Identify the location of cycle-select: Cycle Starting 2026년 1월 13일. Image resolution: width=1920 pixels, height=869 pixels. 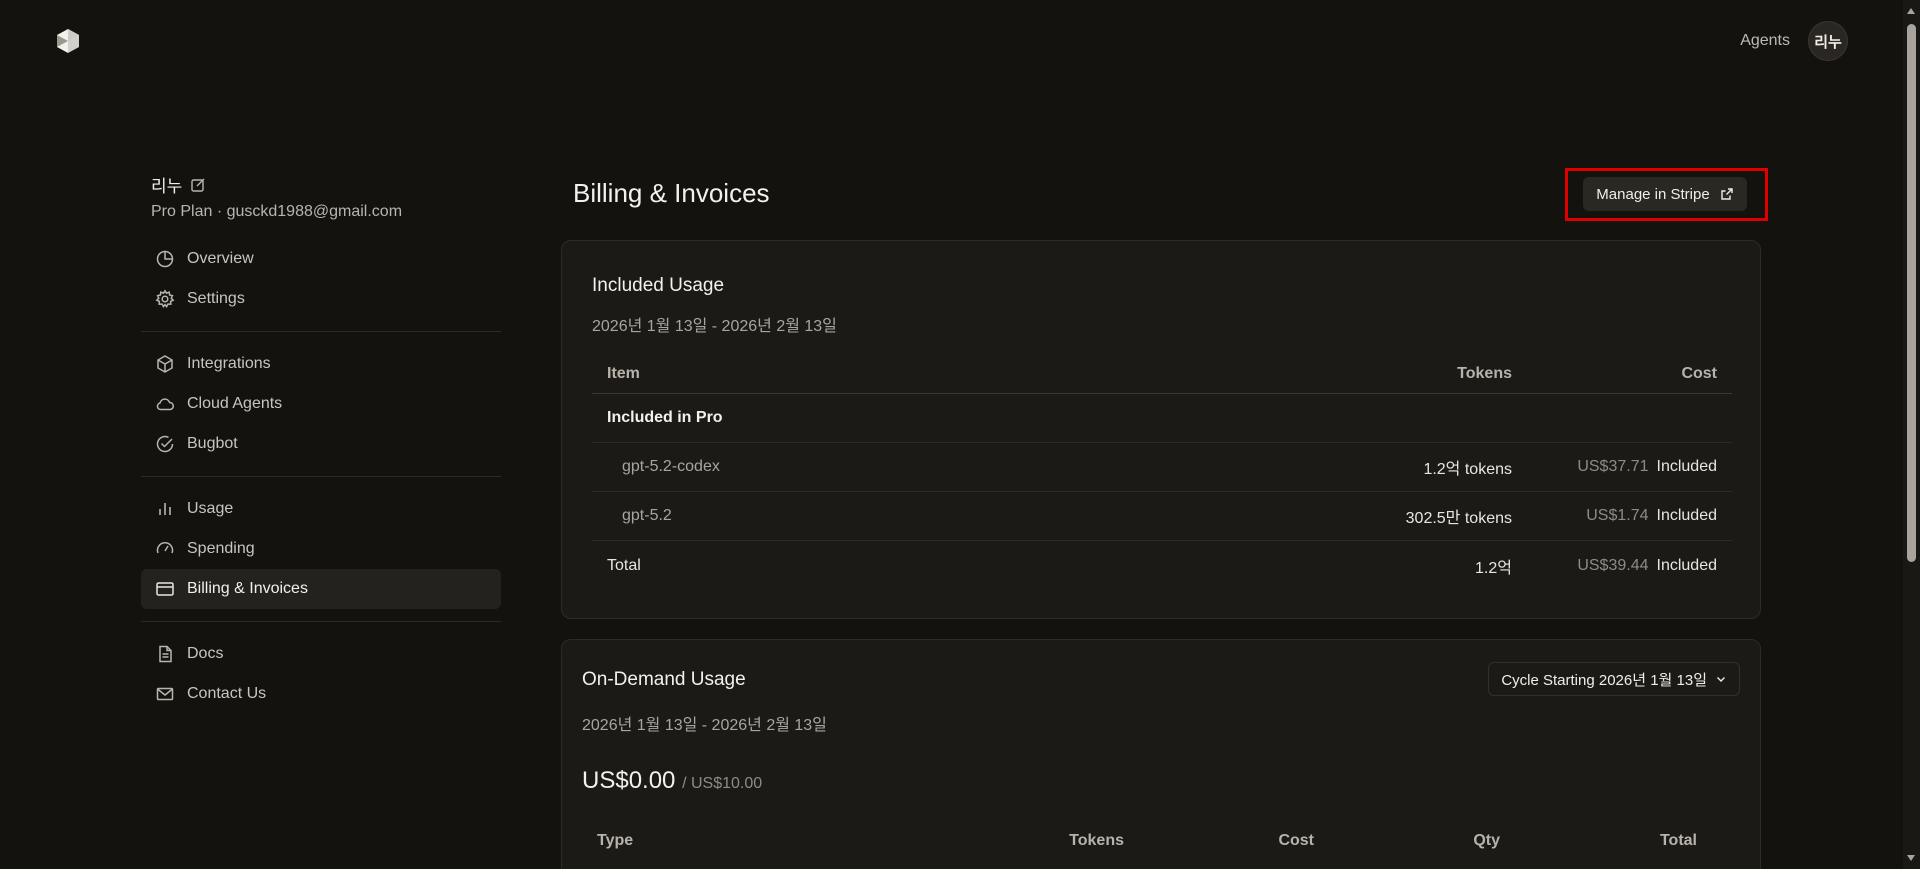
(1614, 679).